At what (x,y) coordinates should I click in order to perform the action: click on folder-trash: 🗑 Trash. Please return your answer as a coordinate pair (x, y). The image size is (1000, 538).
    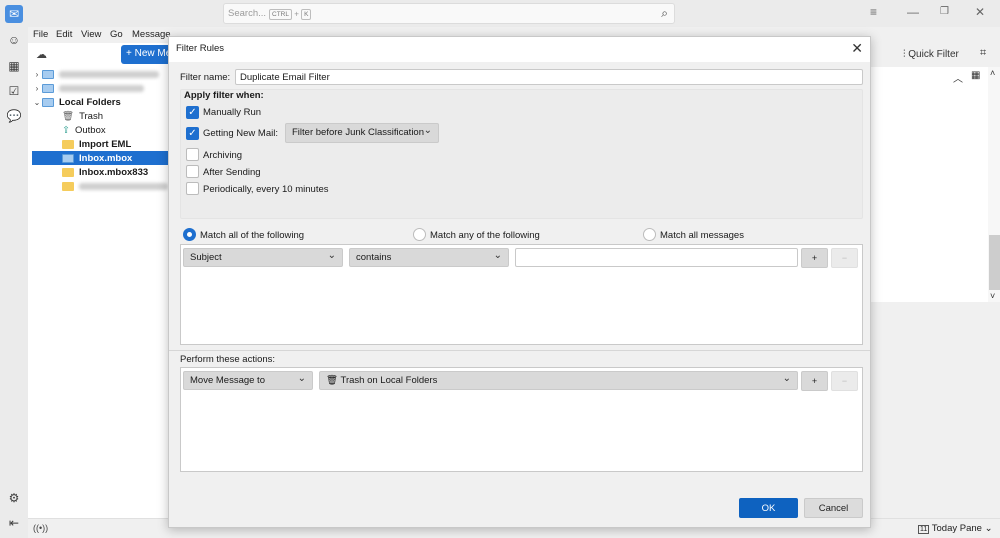
    Looking at the image, I should click on (100, 116).